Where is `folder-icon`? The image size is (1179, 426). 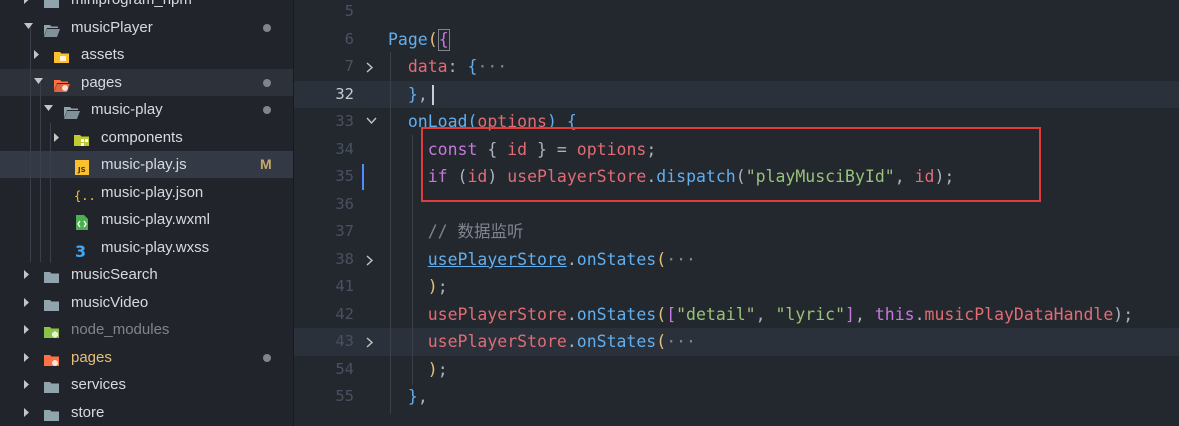
folder-icon is located at coordinates (52, 413).